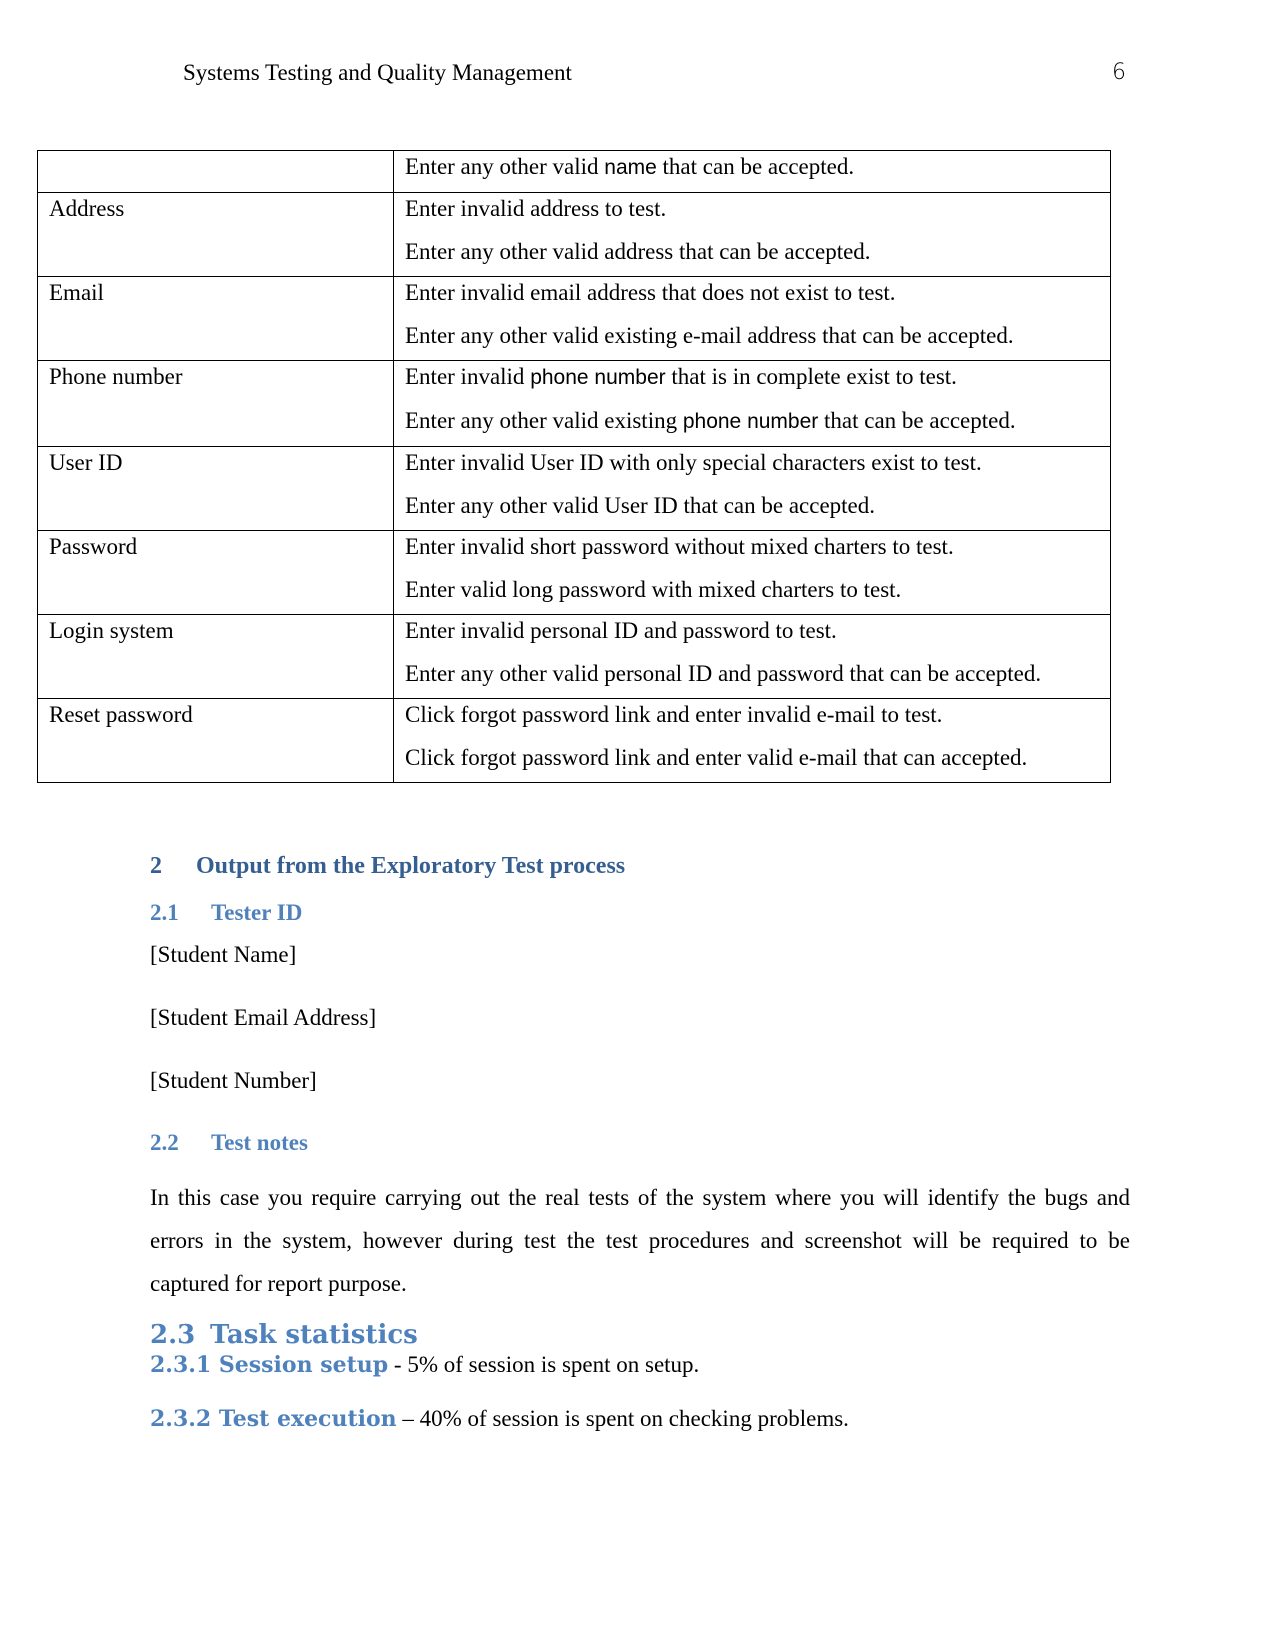 The width and height of the screenshot is (1275, 1651). I want to click on stat-label: 2.3.1 Session setup, so click(269, 1365).